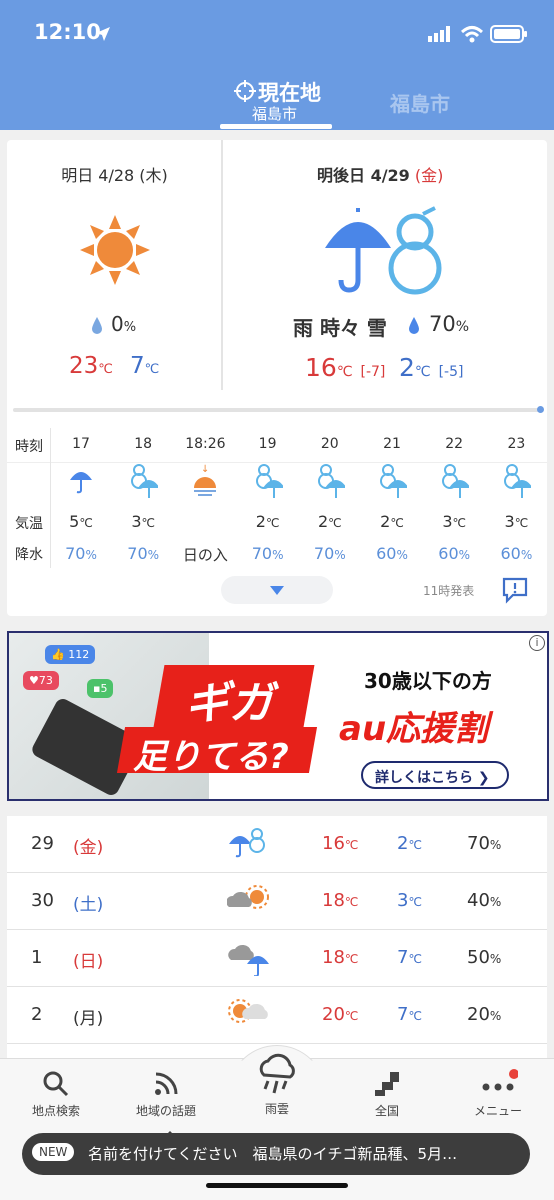 Image resolution: width=554 pixels, height=1200 pixels. Describe the element at coordinates (540, 409) in the screenshot. I see `hourly-scroll-thumb` at that location.